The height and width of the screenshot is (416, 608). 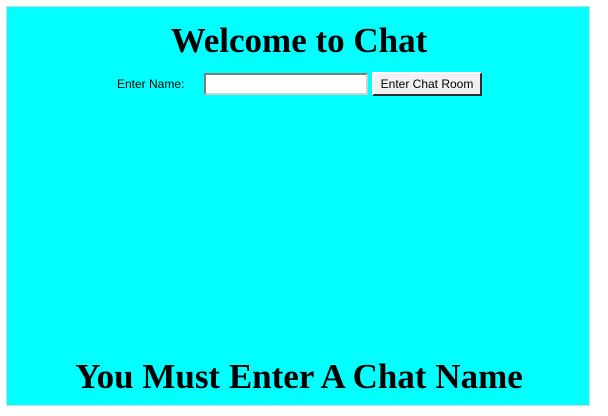 What do you see at coordinates (286, 84) in the screenshot?
I see `chat-name-input` at bounding box center [286, 84].